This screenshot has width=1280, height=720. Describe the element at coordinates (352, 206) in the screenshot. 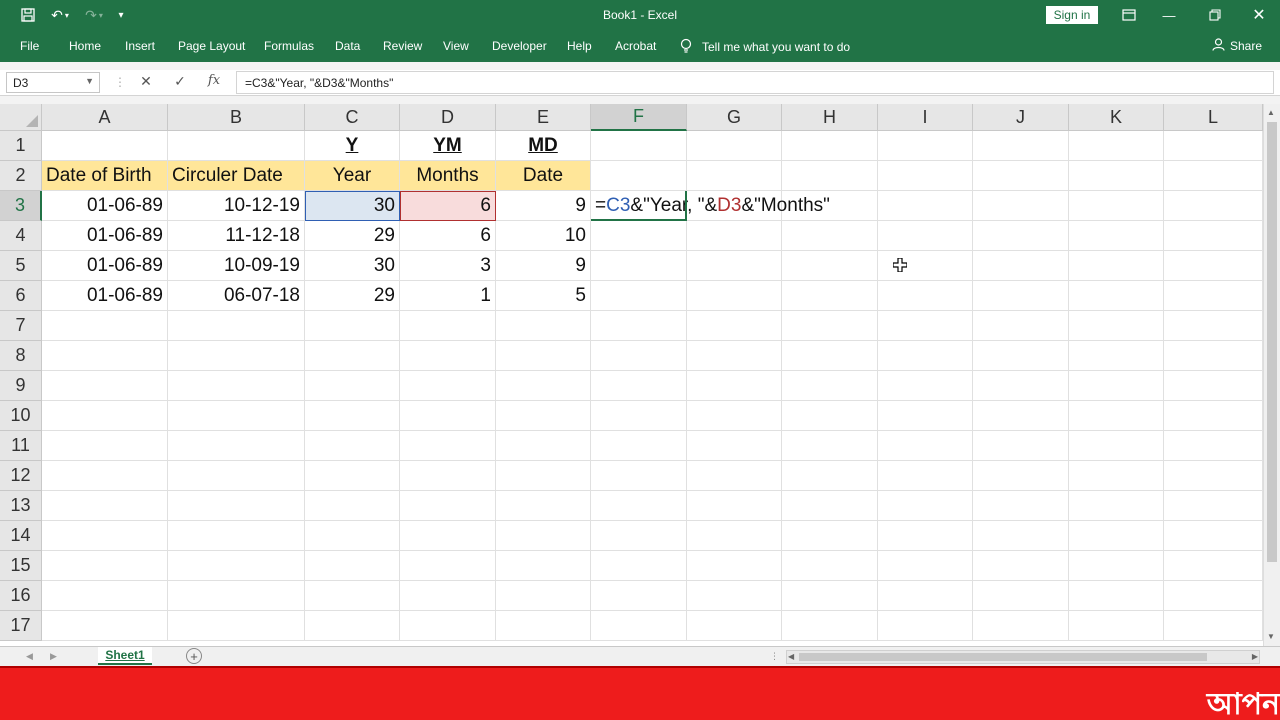

I see `cell-c3: 30` at that location.